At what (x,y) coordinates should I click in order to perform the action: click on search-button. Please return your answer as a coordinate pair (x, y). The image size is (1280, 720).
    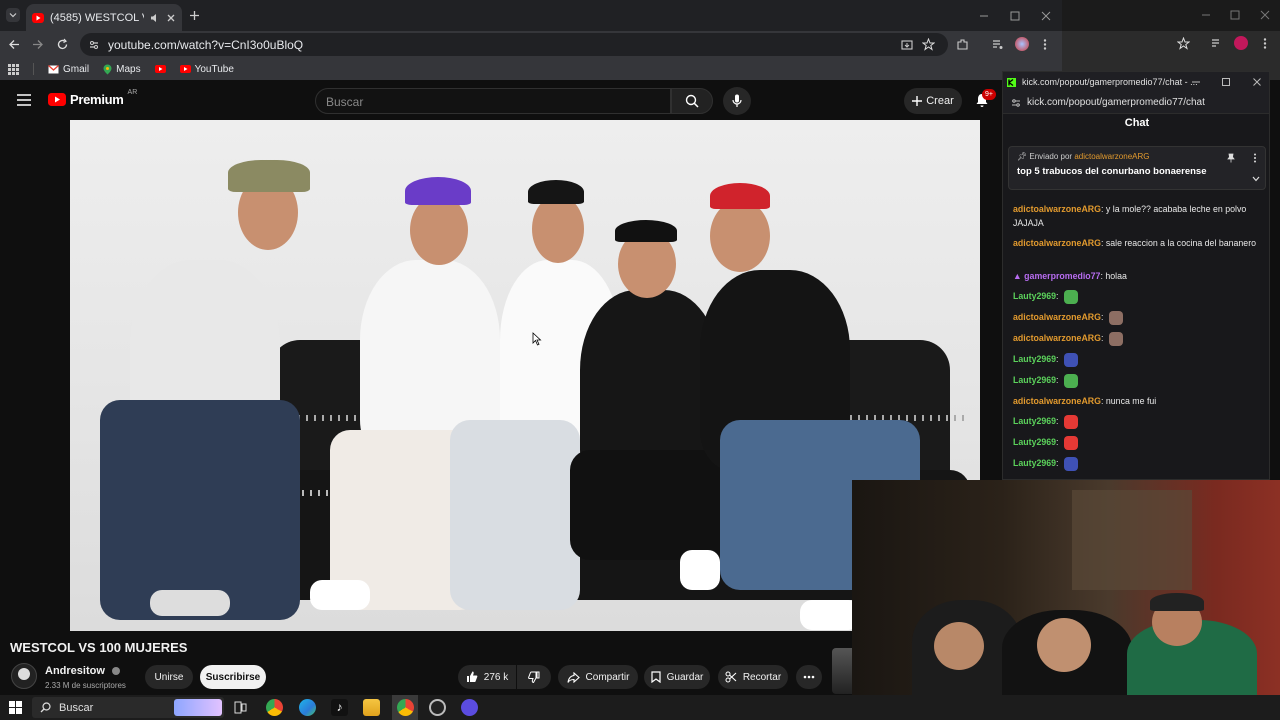
    Looking at the image, I should click on (692, 101).